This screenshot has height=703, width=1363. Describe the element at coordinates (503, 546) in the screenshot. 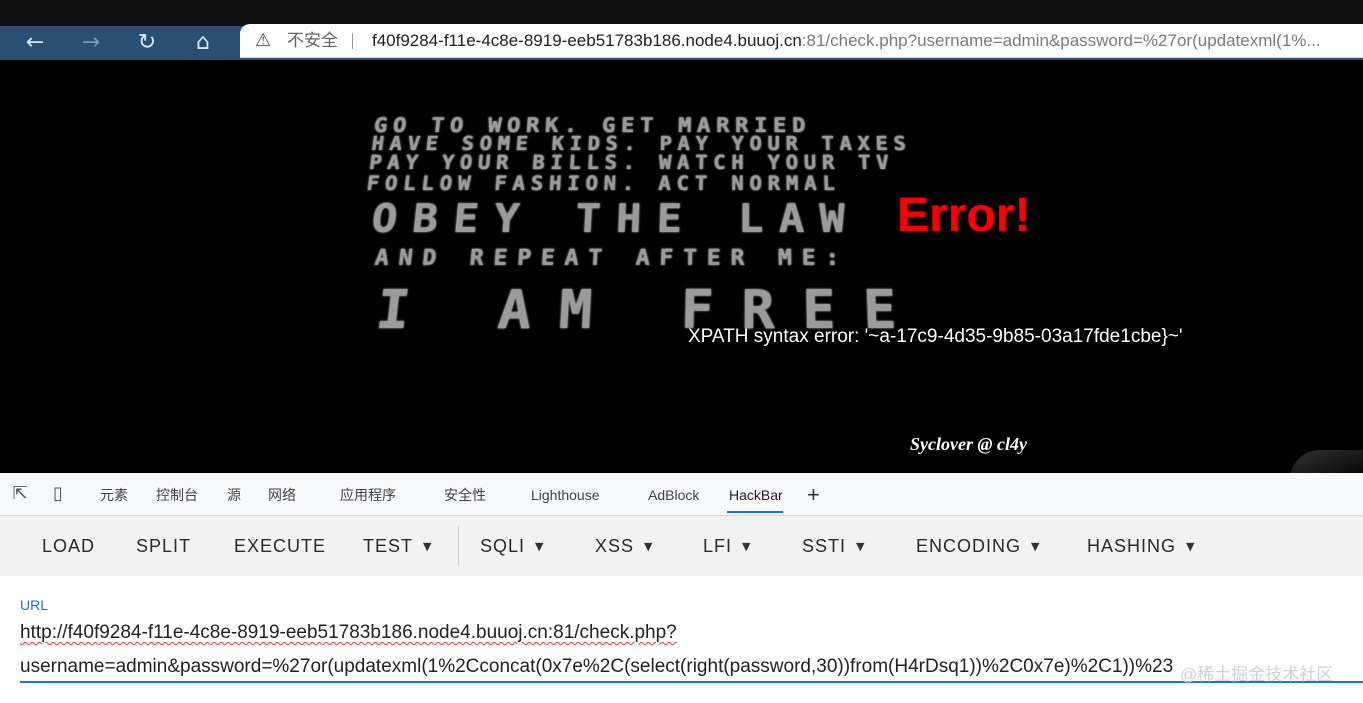

I see `sqli-label: SQLI` at that location.